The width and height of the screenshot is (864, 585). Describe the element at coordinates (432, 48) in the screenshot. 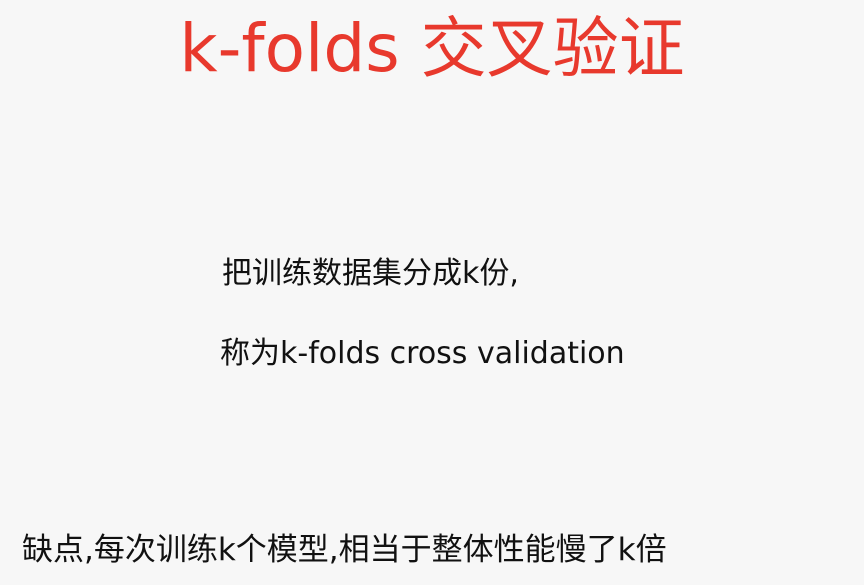

I see `slide-title: k-folds 交叉验证` at that location.